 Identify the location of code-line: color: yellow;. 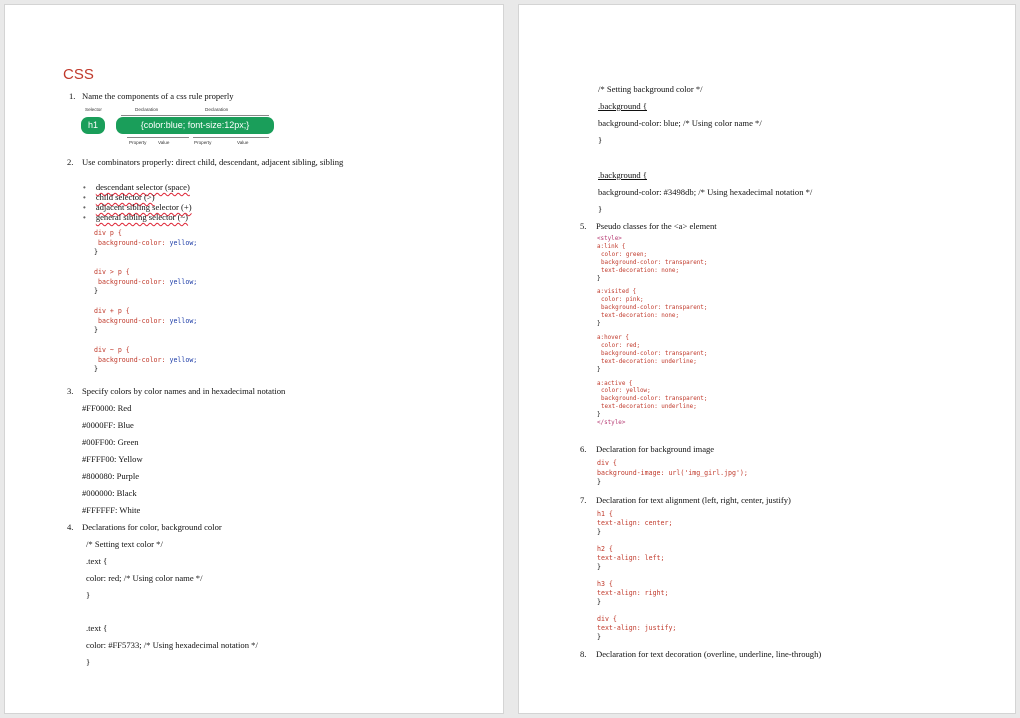
(626, 391).